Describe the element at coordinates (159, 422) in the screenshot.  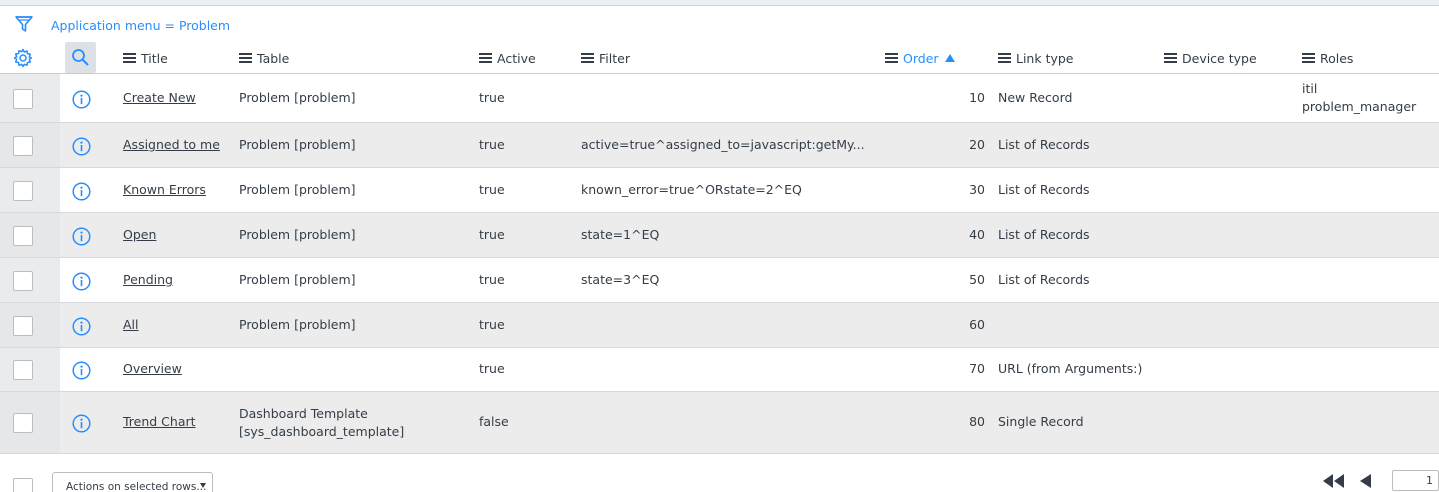
I see `row-title-link: Trend Chart` at that location.